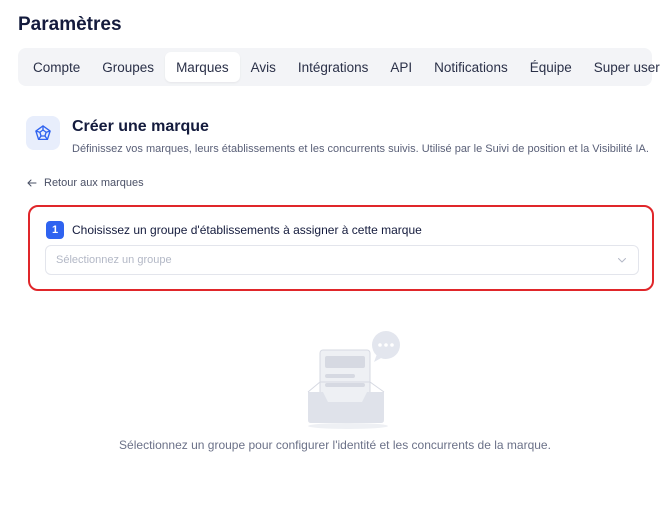 Image resolution: width=670 pixels, height=527 pixels. What do you see at coordinates (551, 67) in the screenshot?
I see `tab-equipe: Équipe` at bounding box center [551, 67].